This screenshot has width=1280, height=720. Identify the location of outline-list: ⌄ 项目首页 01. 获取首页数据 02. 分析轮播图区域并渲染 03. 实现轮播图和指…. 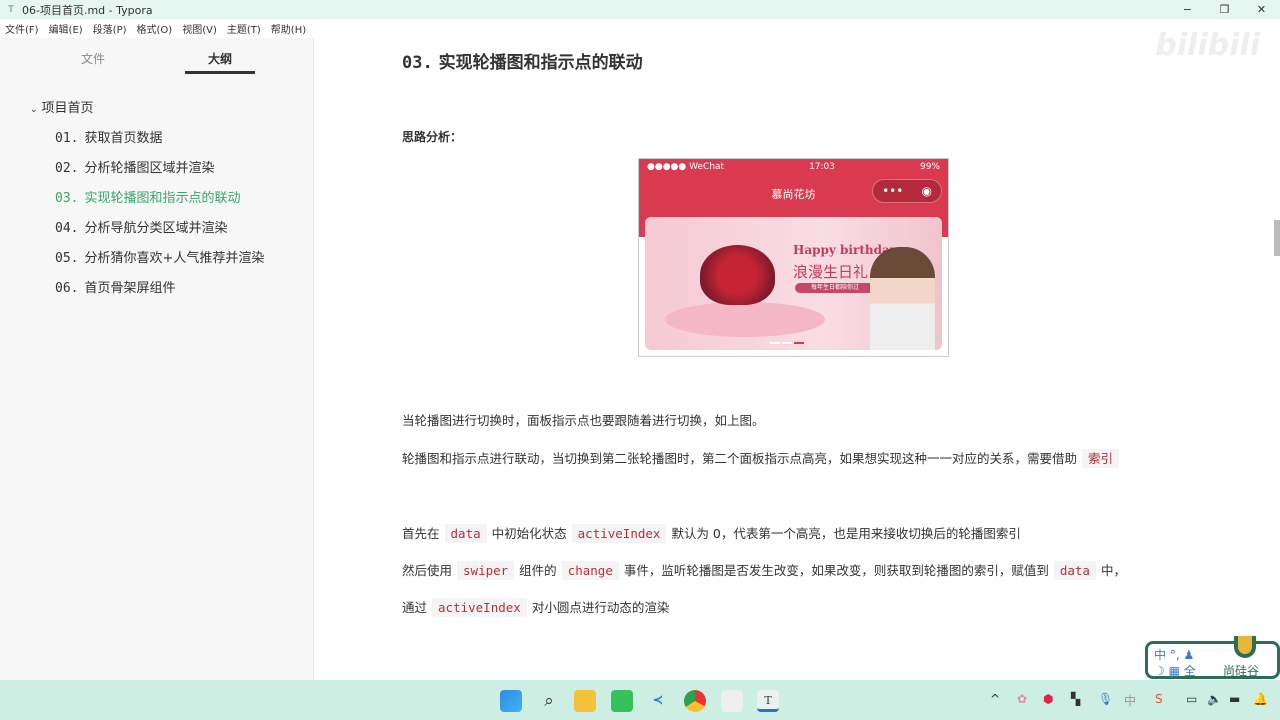
(156, 199).